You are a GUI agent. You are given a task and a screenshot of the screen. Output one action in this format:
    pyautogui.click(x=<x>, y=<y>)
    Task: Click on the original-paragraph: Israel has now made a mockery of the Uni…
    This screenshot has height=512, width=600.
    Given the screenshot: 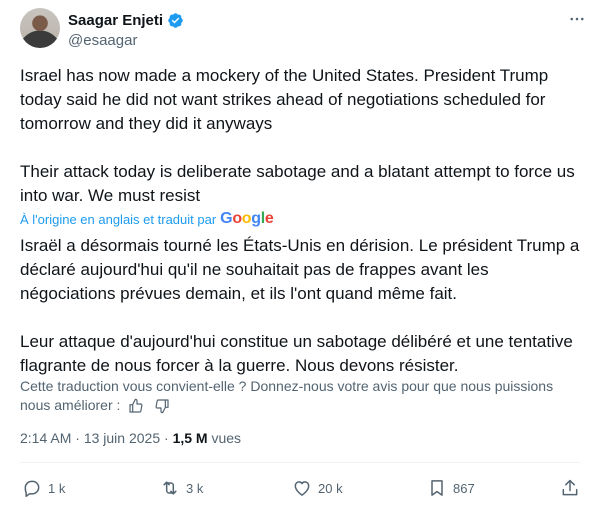 What is the action you would take?
    pyautogui.click(x=284, y=99)
    